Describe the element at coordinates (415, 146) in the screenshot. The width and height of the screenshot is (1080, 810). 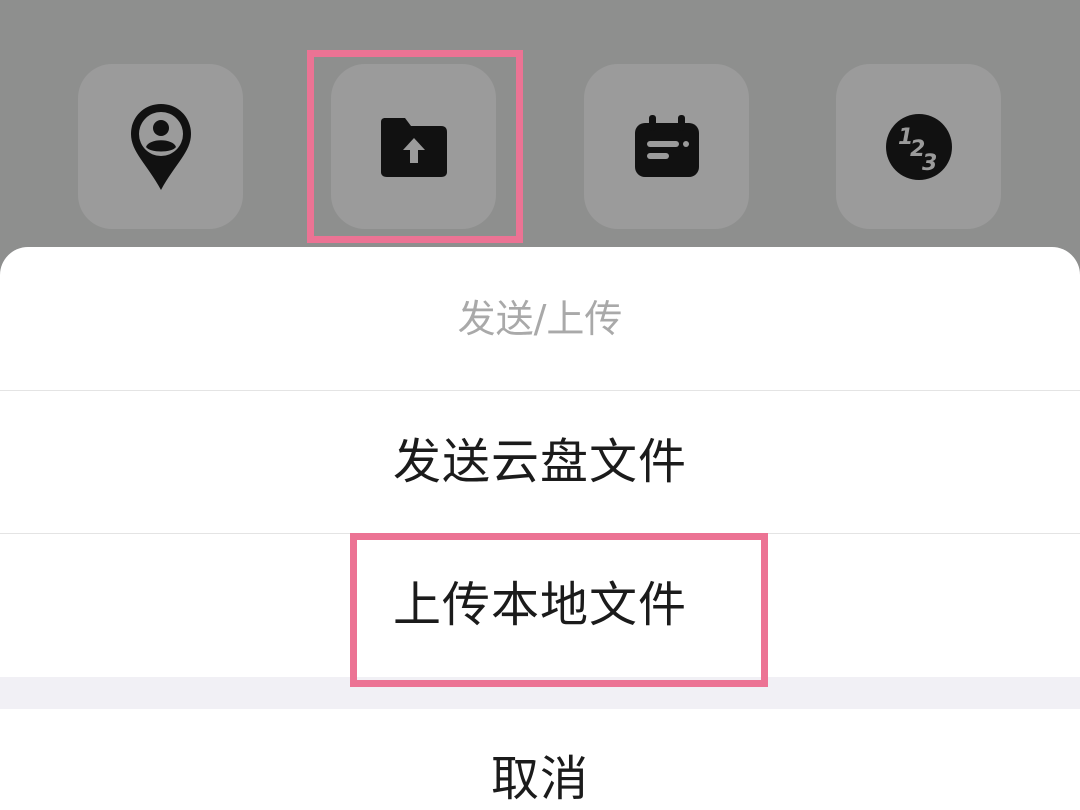
I see `folder-tile-highlight` at that location.